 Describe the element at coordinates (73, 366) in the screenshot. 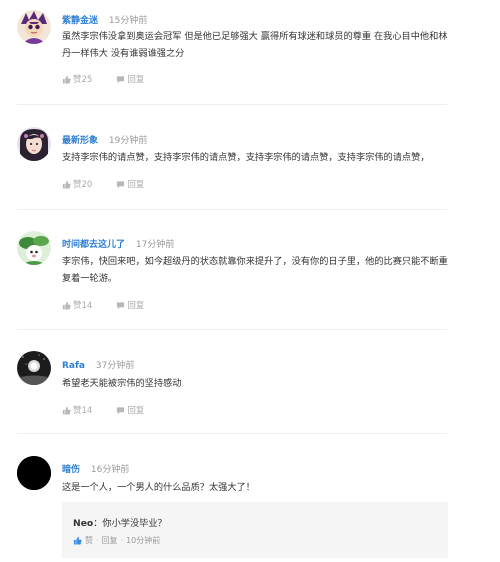

I see `username-link: Rafa` at that location.